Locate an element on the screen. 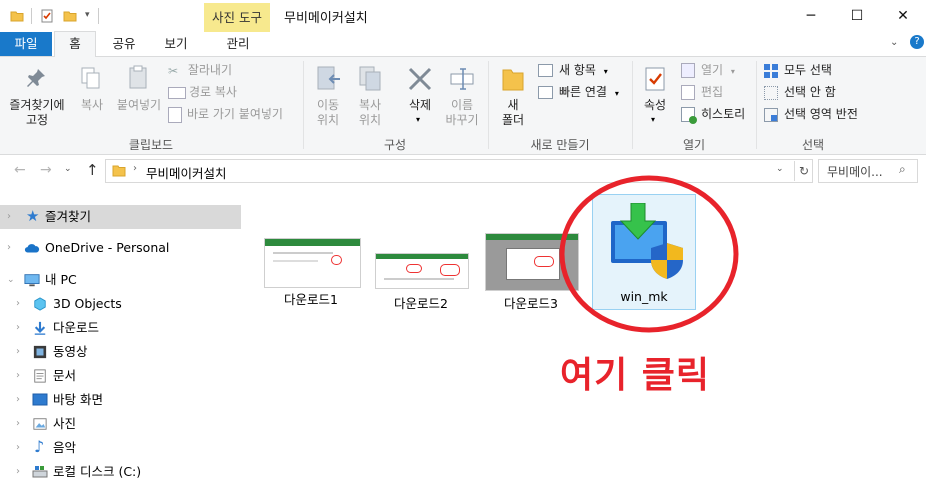 Image resolution: width=926 pixels, height=489 pixels. ribbon-tab-bar: 파일 홈 공유 보기 관리 ⌄ ? is located at coordinates (463, 44).